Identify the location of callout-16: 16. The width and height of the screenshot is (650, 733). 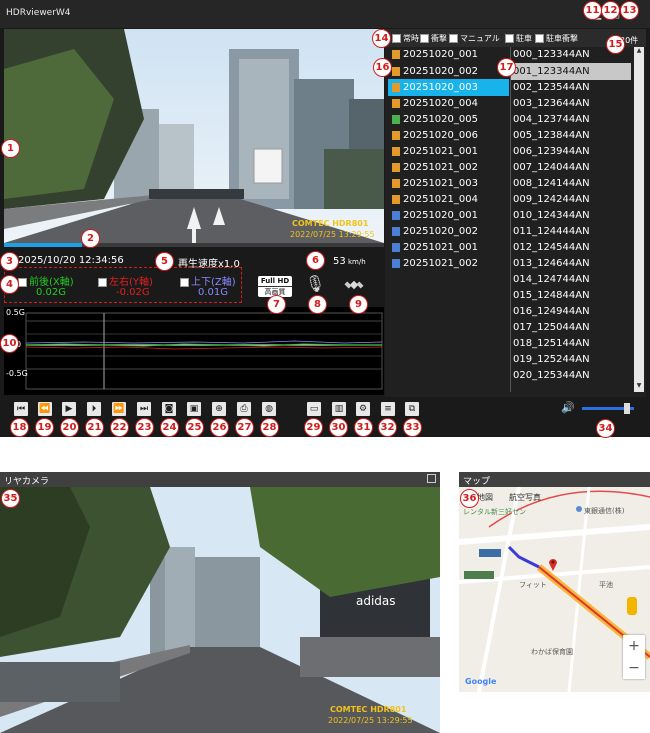
(382, 67).